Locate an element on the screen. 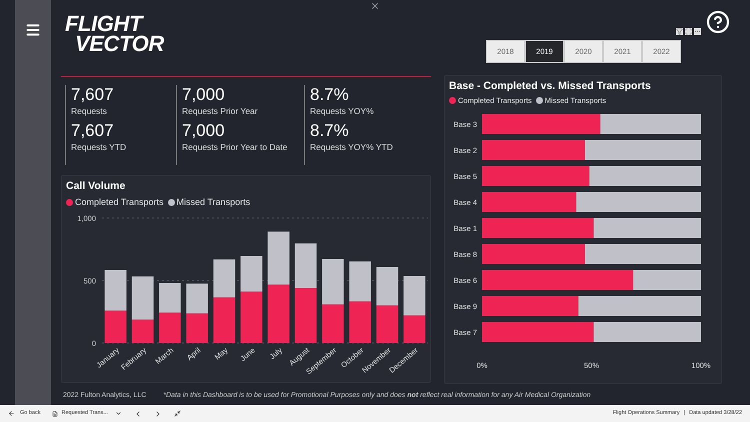 This screenshot has width=750, height=422. kpi-label: Requests YOY% is located at coordinates (342, 111).